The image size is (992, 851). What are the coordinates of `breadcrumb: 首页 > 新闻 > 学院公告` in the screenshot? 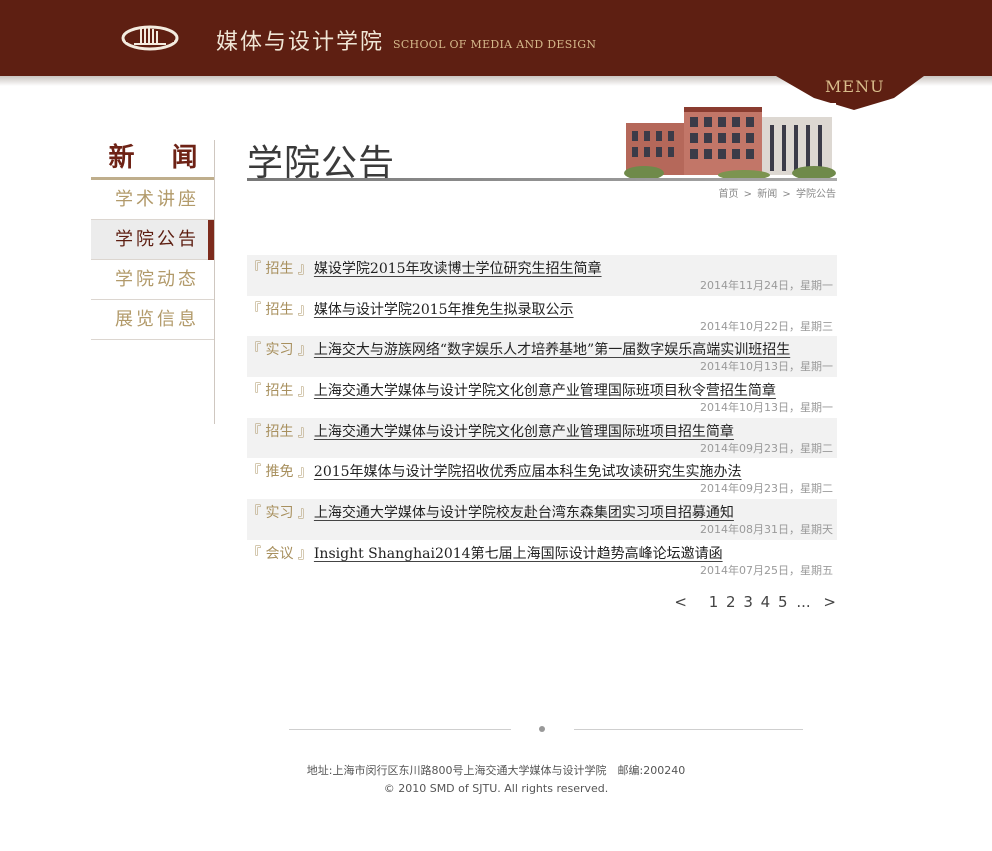 It's located at (777, 192).